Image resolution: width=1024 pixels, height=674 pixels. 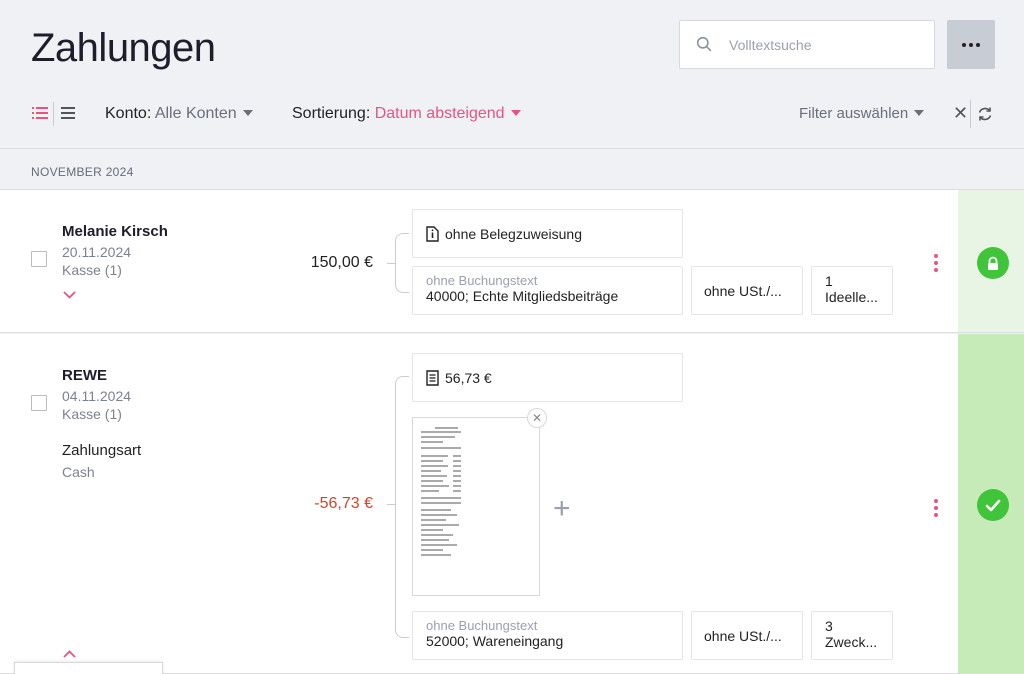 What do you see at coordinates (468, 377) in the screenshot?
I see `receipt-amount: 56,73 €` at bounding box center [468, 377].